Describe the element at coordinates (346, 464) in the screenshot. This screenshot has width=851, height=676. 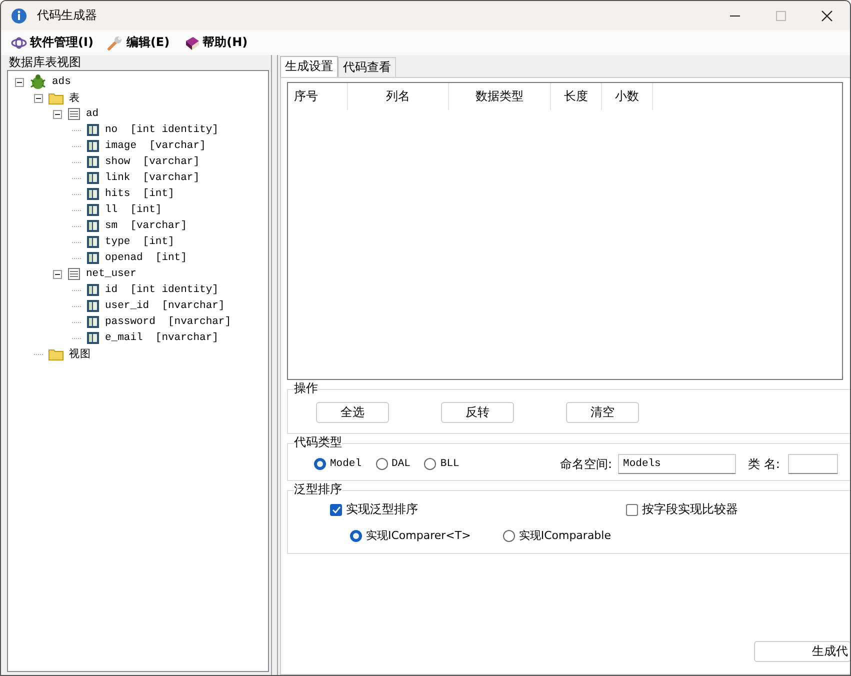
I see `radio-label: Model` at that location.